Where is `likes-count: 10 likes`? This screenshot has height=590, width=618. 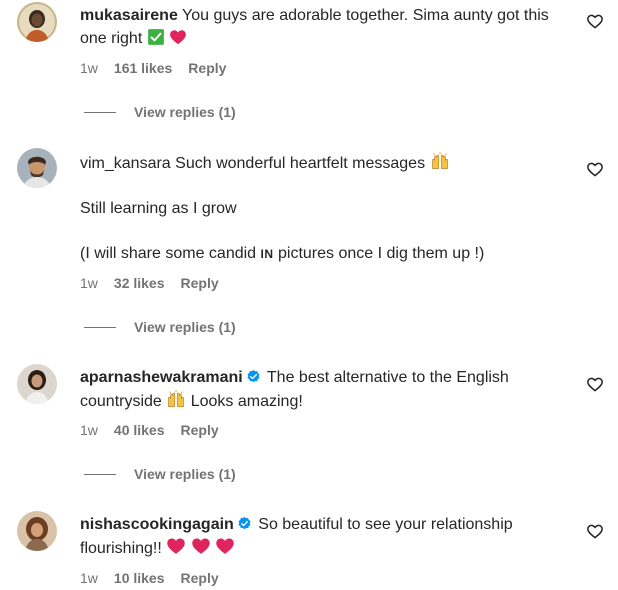
likes-count: 10 likes is located at coordinates (139, 578).